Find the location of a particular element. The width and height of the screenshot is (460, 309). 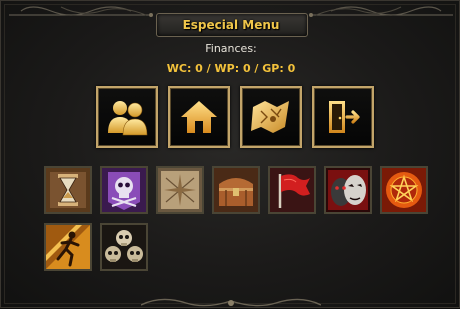

purple-skull-skill is located at coordinates (124, 190).